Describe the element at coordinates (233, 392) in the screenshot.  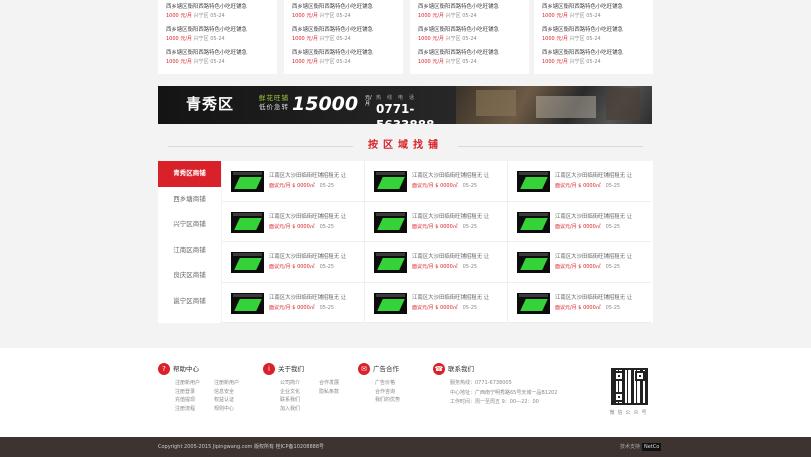
I see `footer-link: 信息安全` at that location.